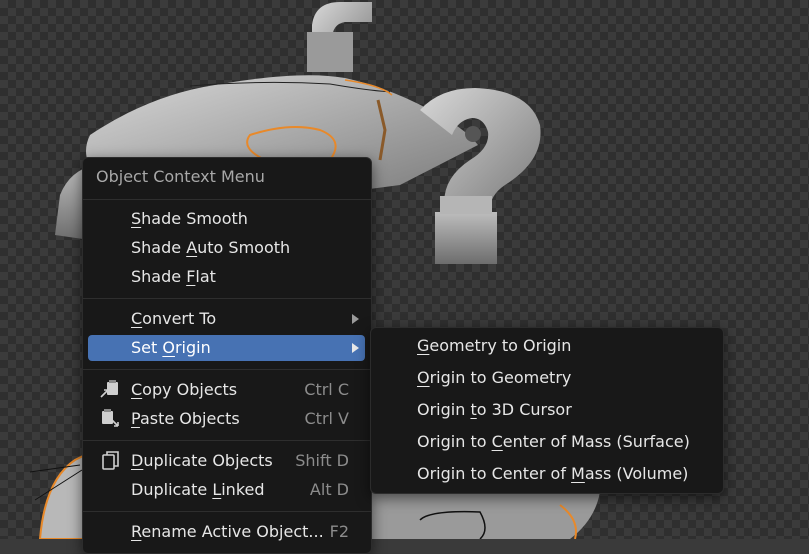  What do you see at coordinates (226, 319) in the screenshot?
I see `convert-to-item: Convert To` at bounding box center [226, 319].